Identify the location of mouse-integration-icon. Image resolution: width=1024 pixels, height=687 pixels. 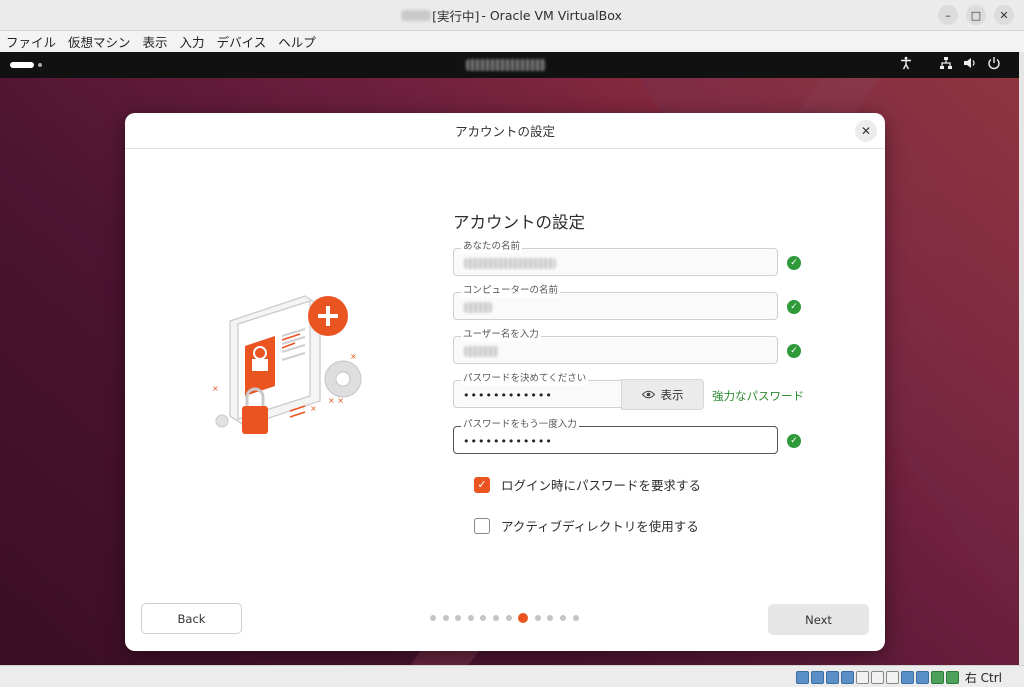
(937, 677).